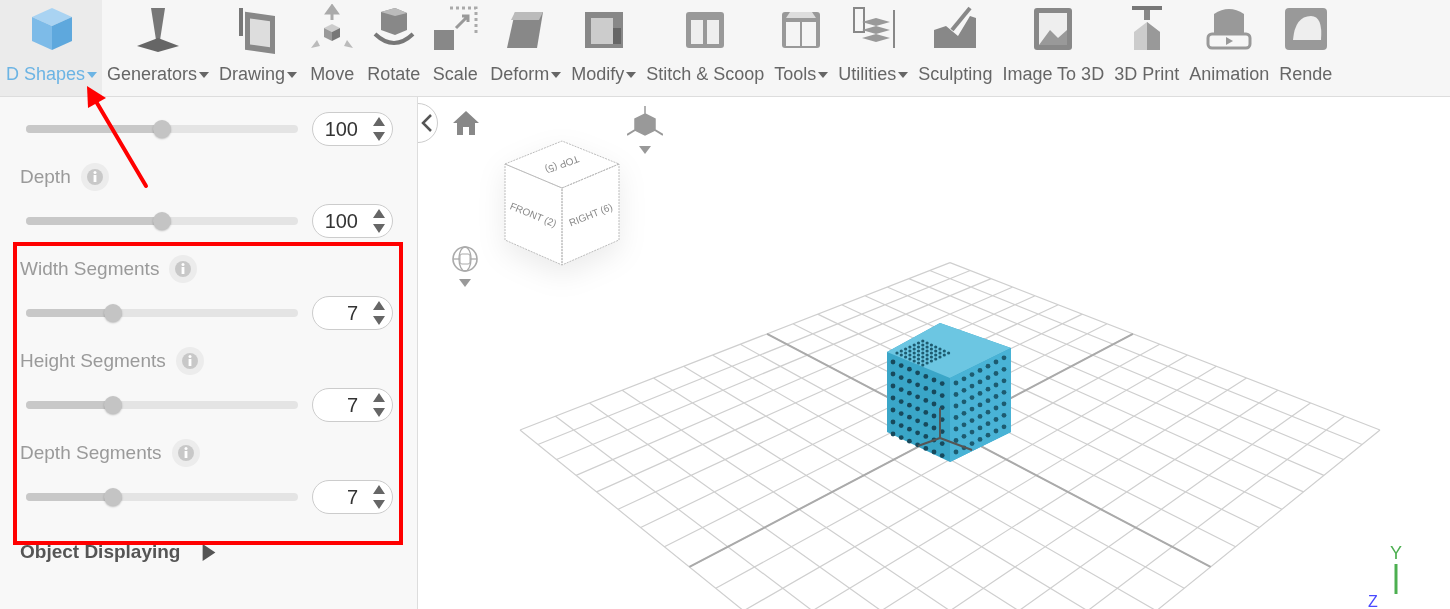 The image size is (1450, 609). I want to click on cube-face-label: TOP (5), so click(562, 164).